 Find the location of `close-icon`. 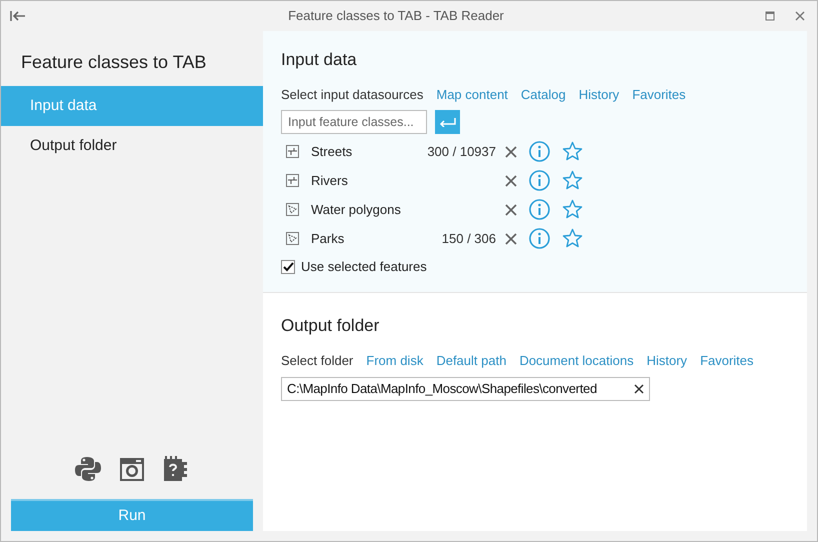

close-icon is located at coordinates (800, 16).